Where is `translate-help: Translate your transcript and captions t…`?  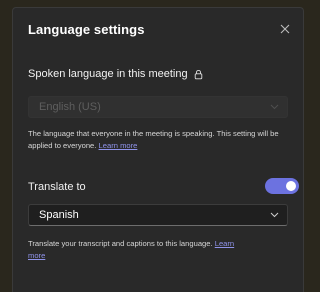
translate-help: Translate your transcript and captions t… is located at coordinates (138, 249).